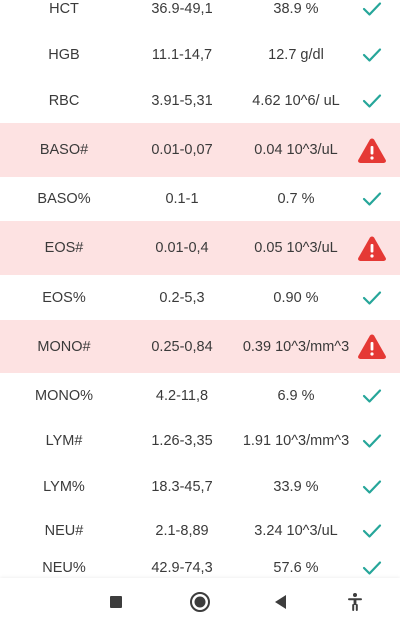  I want to click on result-value: 4.62 10^6/ uL, so click(296, 100).